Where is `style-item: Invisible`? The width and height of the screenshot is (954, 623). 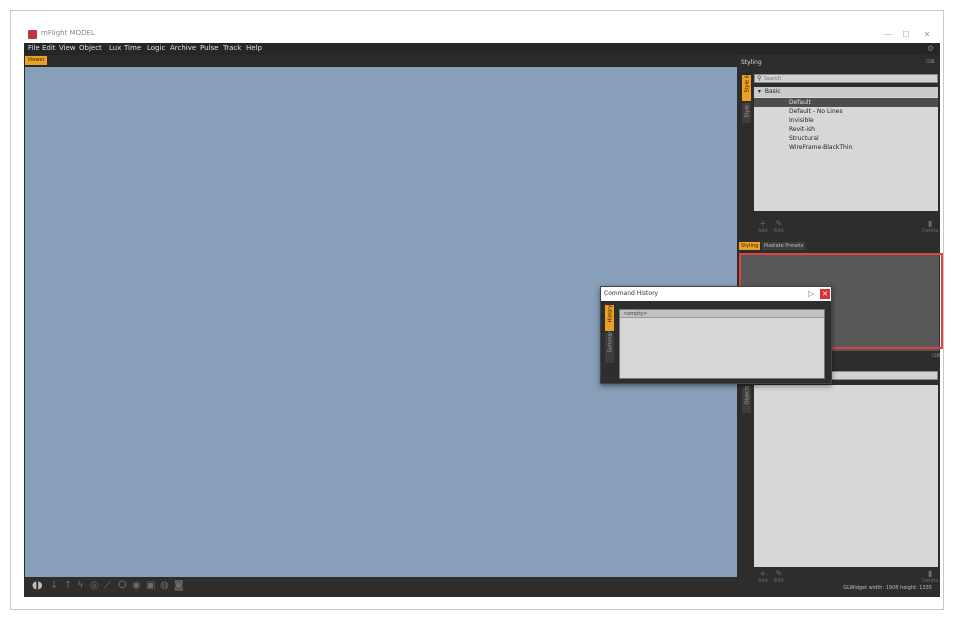
style-item: Invisible is located at coordinates (846, 120).